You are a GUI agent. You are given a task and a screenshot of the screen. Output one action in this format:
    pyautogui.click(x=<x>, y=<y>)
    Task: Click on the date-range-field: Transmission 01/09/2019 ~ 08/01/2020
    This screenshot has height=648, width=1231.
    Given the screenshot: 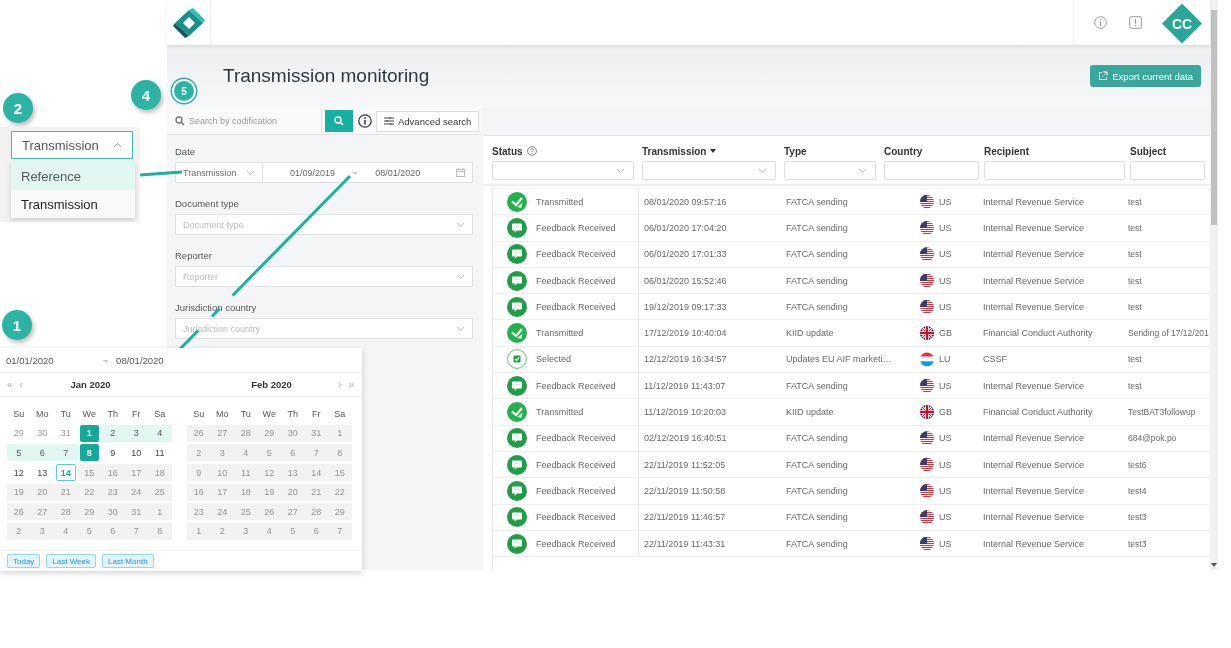 What is the action you would take?
    pyautogui.click(x=324, y=172)
    